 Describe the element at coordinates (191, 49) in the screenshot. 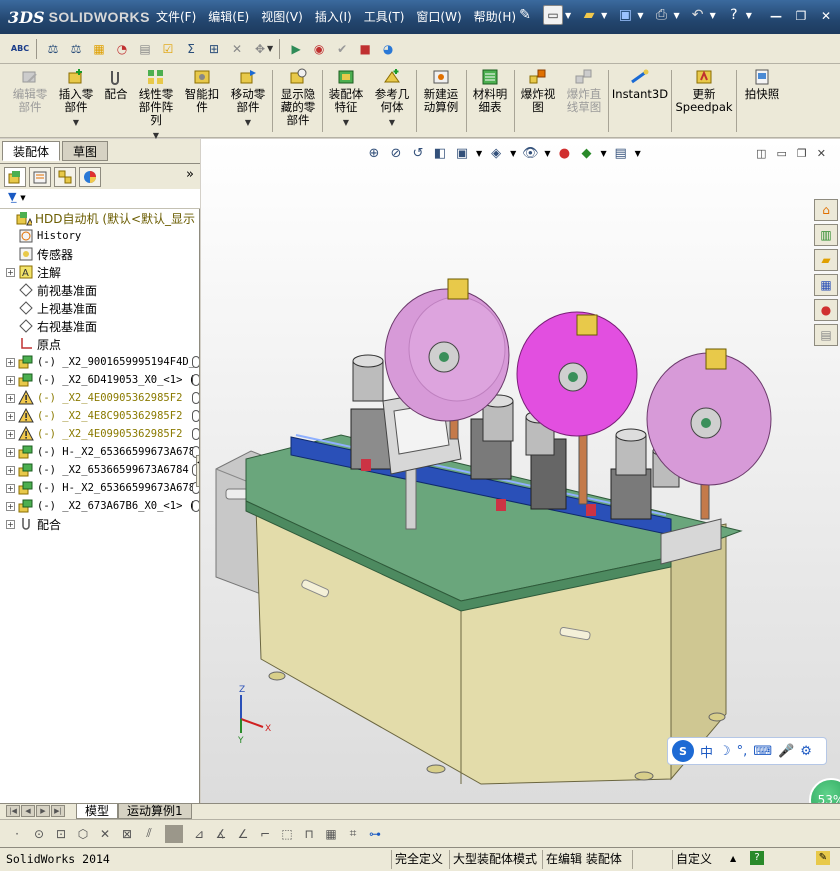

I see `equations-icon: Σ` at that location.